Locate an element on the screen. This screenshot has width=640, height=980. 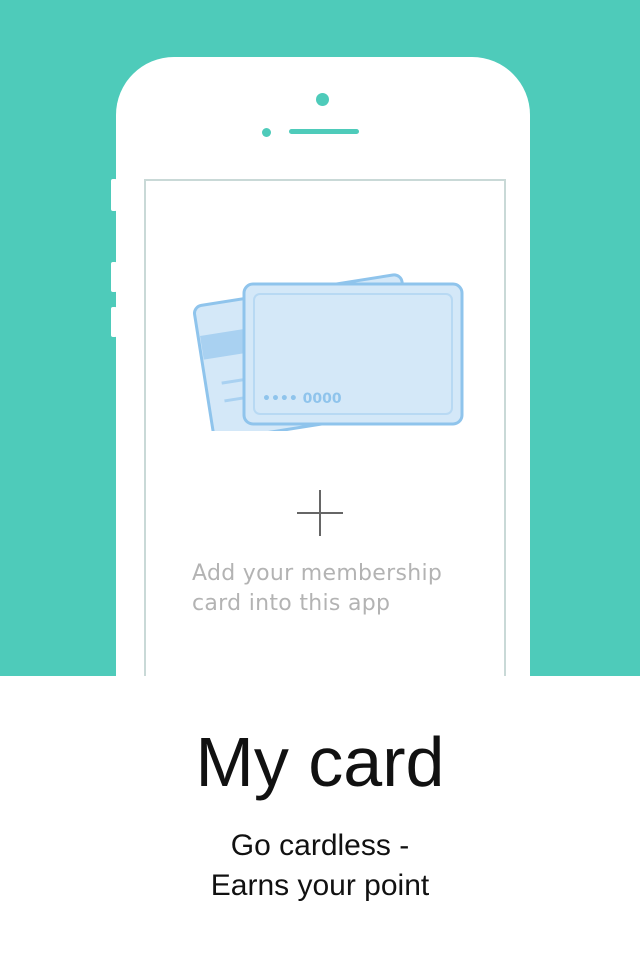
feature-subtitle: Go cardless - Earns your point is located at coordinates (320, 866).